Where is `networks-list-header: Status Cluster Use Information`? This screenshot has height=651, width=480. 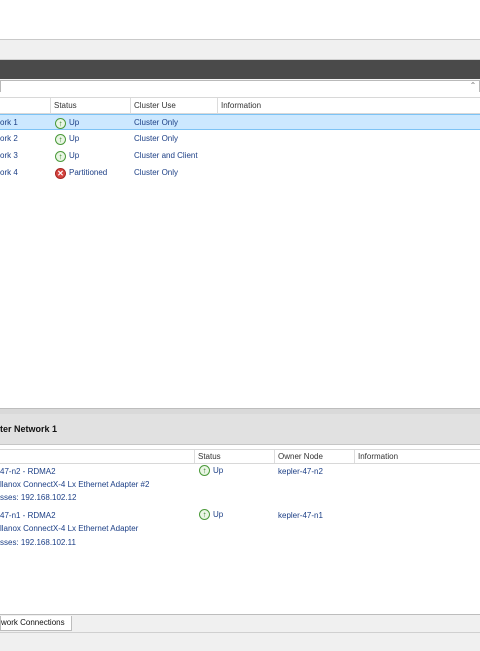 networks-list-header: Status Cluster Use Information is located at coordinates (240, 105).